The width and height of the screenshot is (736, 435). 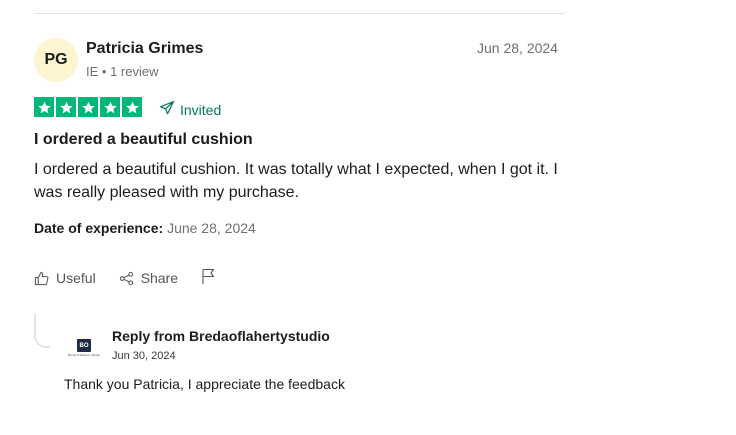 I want to click on experience-date: June 28, 2024, so click(x=211, y=228).